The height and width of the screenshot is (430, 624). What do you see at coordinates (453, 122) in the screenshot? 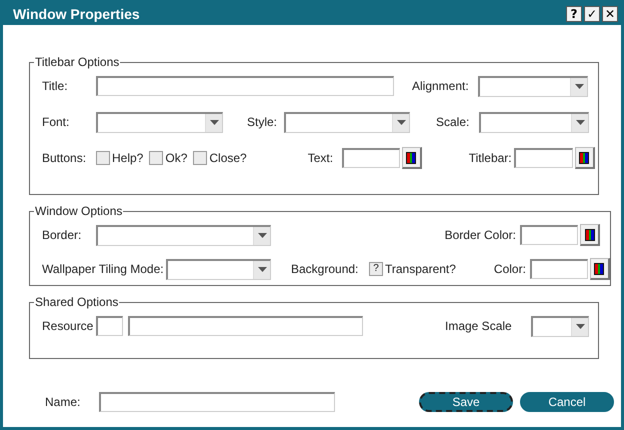
I see `field-label: Scale:` at bounding box center [453, 122].